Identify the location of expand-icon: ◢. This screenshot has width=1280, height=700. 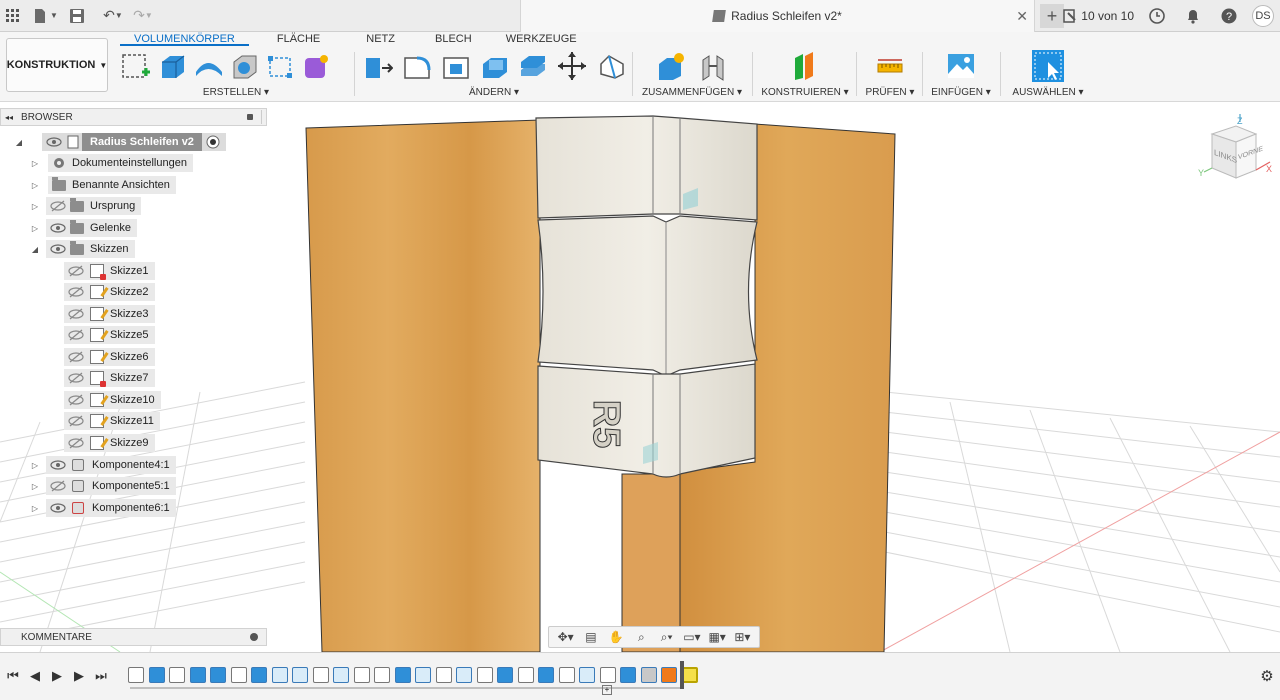
(19, 142).